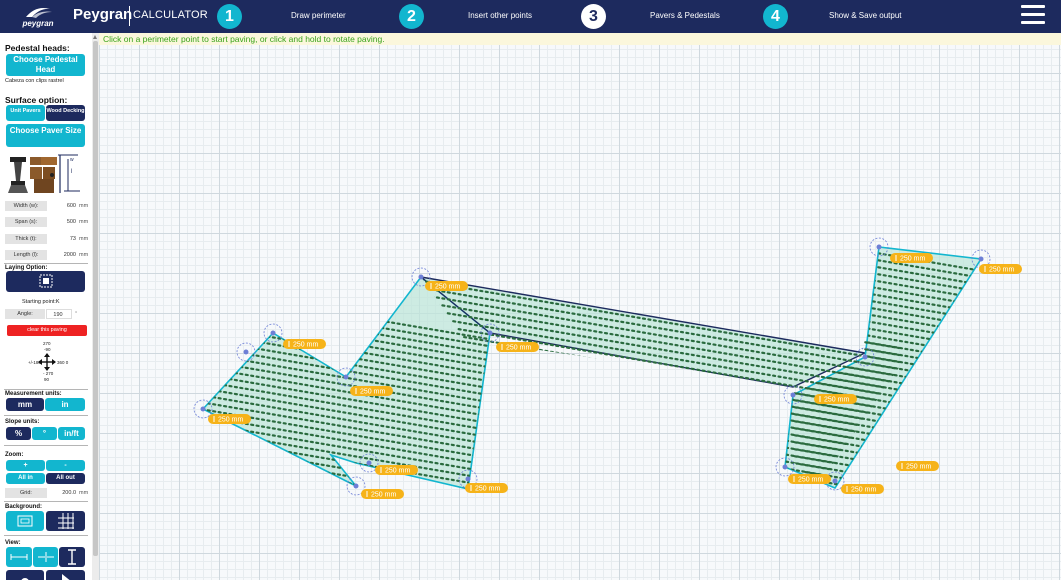 The width and height of the screenshot is (1061, 580). I want to click on width-label: Width (w):, so click(26, 206).